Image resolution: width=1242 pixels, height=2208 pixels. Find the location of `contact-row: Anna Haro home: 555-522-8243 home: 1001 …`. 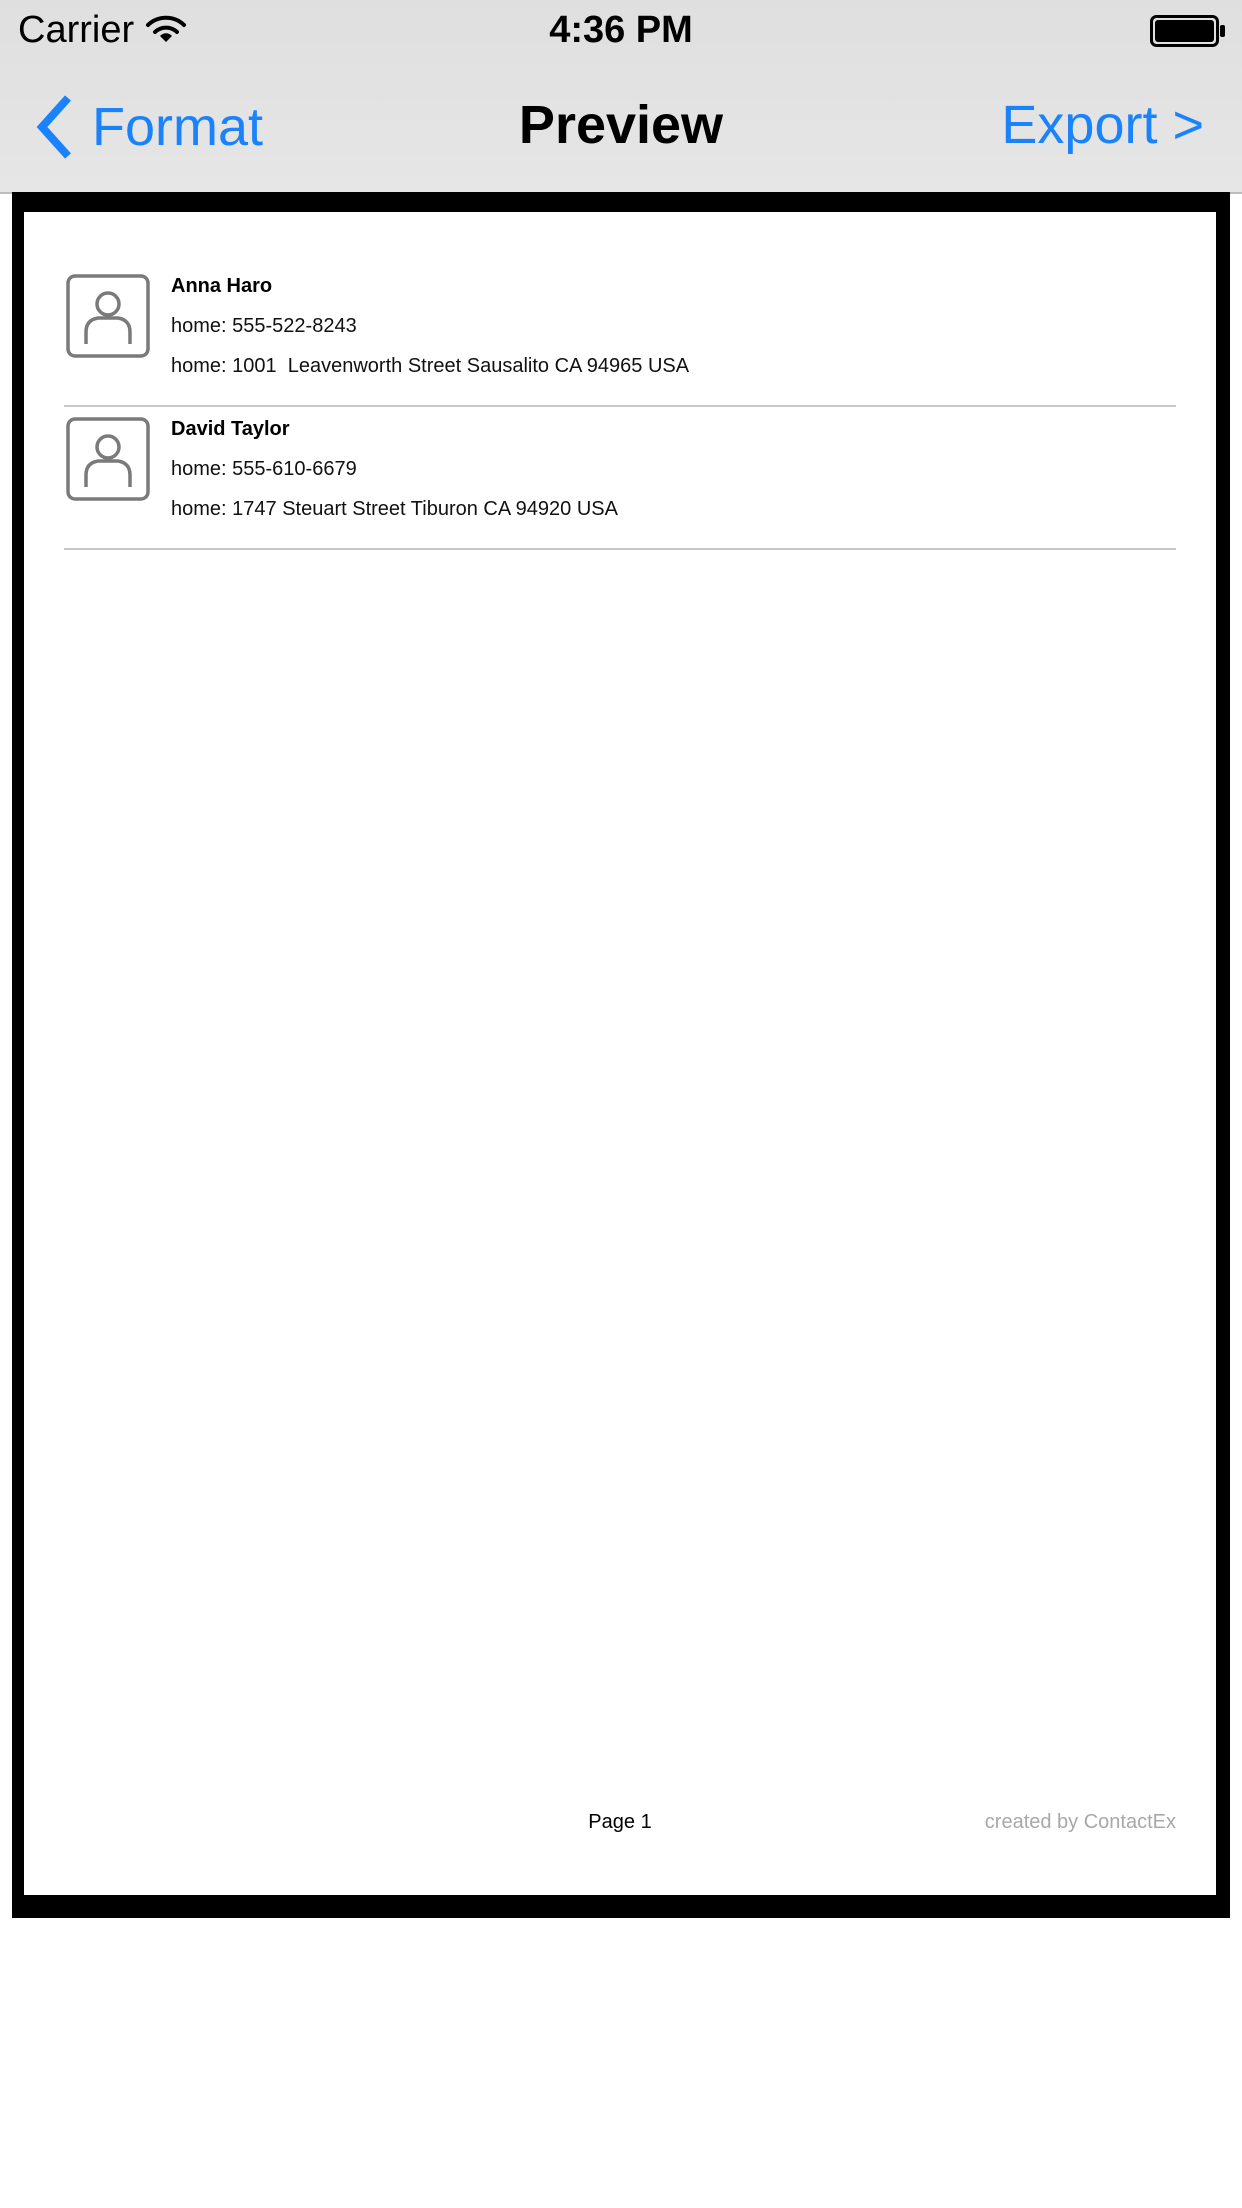

contact-row: Anna Haro home: 555-522-8243 home: 1001 … is located at coordinates (620, 335).